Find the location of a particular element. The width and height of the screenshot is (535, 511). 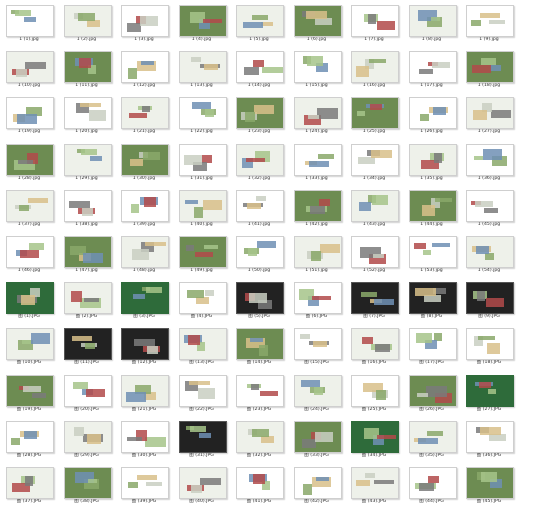

file-thumbnail: 图 (12).JPG is located at coordinates (144, 348).